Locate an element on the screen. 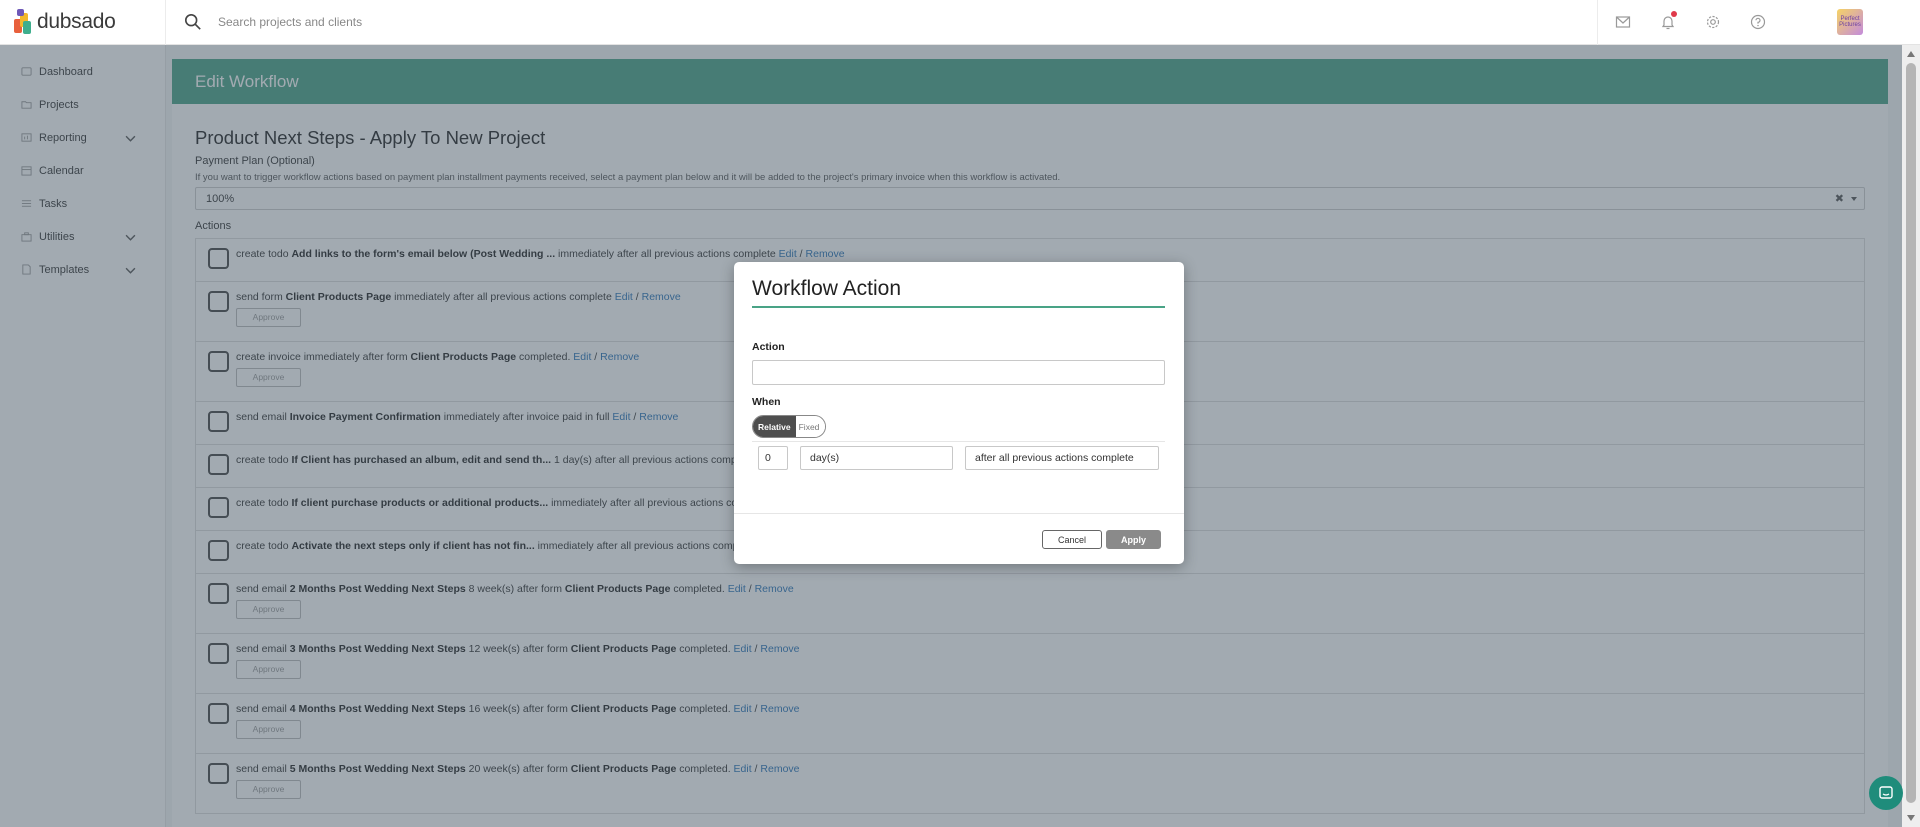  amount-input: 0 is located at coordinates (773, 458).